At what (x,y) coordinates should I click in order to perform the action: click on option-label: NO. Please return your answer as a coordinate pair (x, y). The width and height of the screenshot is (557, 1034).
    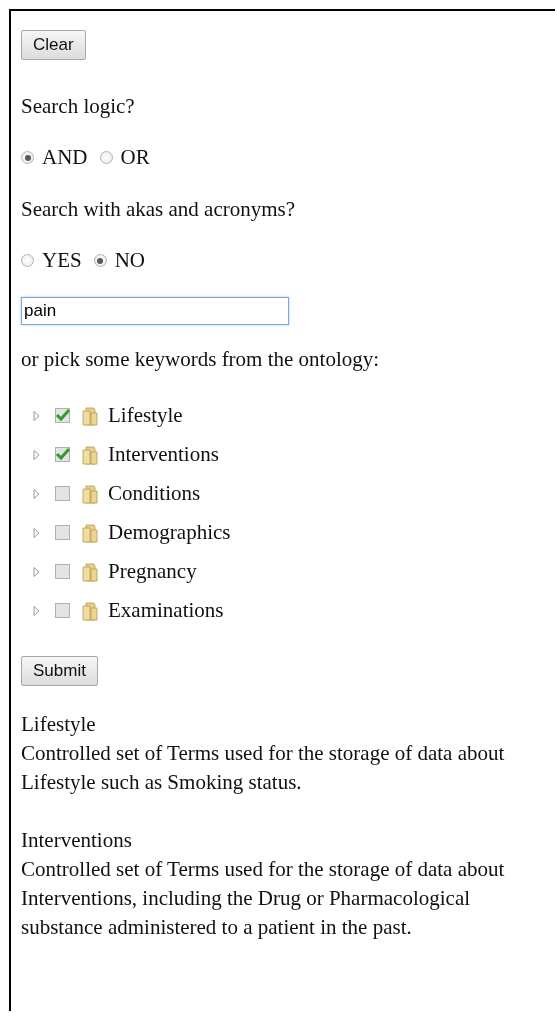
    Looking at the image, I should click on (130, 260).